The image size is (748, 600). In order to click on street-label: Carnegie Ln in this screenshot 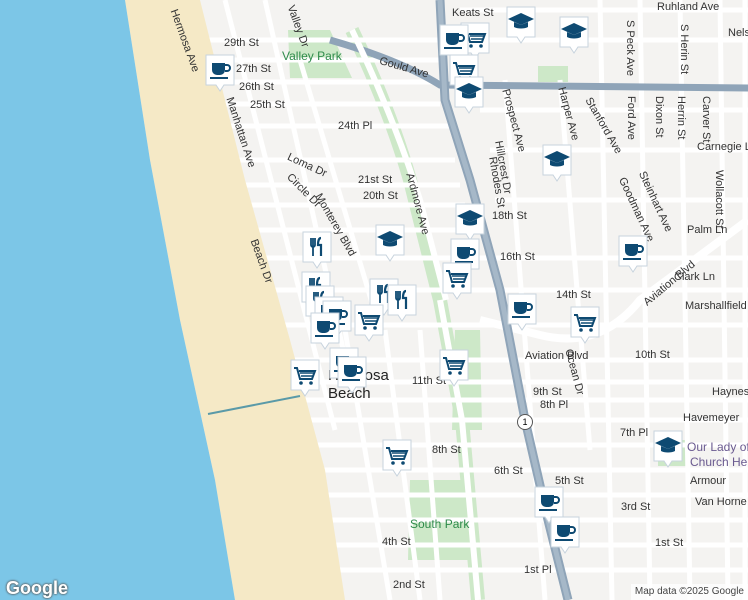, I will do `click(722, 147)`.